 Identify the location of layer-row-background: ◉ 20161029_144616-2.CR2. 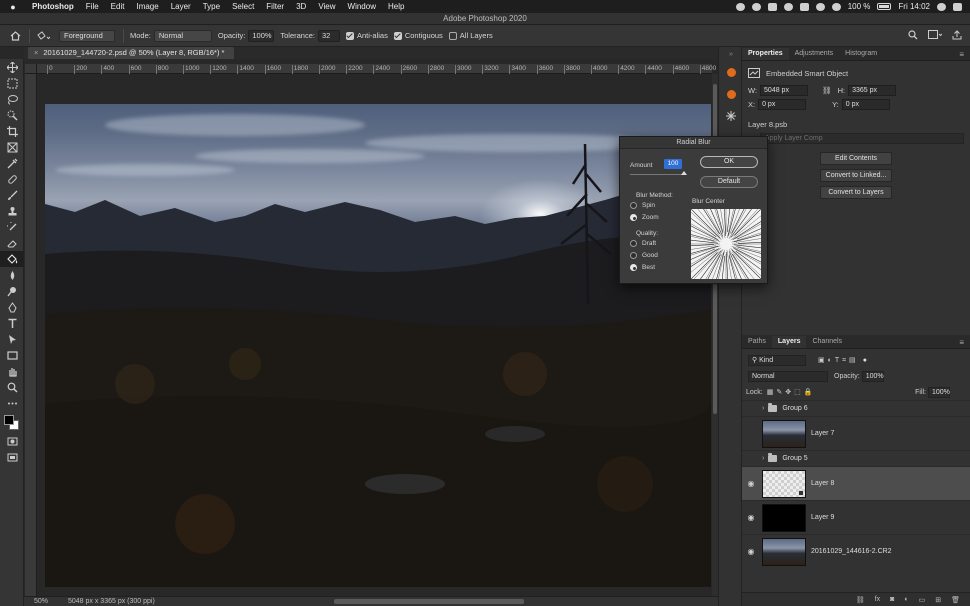
(856, 551).